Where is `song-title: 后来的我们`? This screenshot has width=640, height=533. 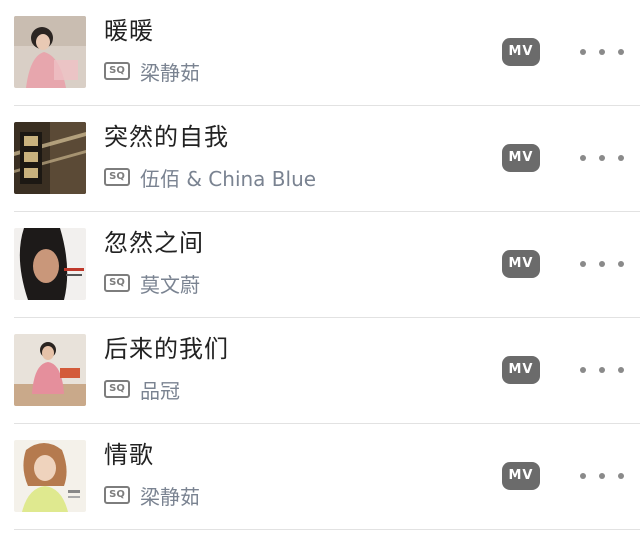 song-title: 后来的我们 is located at coordinates (166, 349).